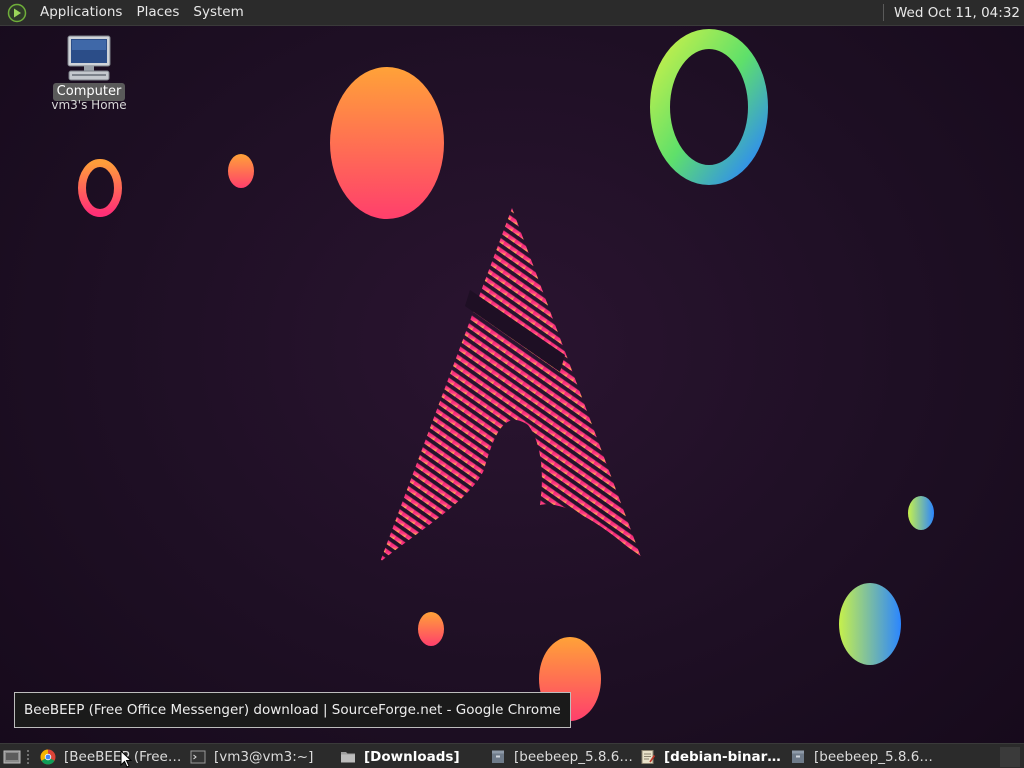 The height and width of the screenshot is (768, 1024). Describe the element at coordinates (218, 12) in the screenshot. I see `menu-system: System` at that location.